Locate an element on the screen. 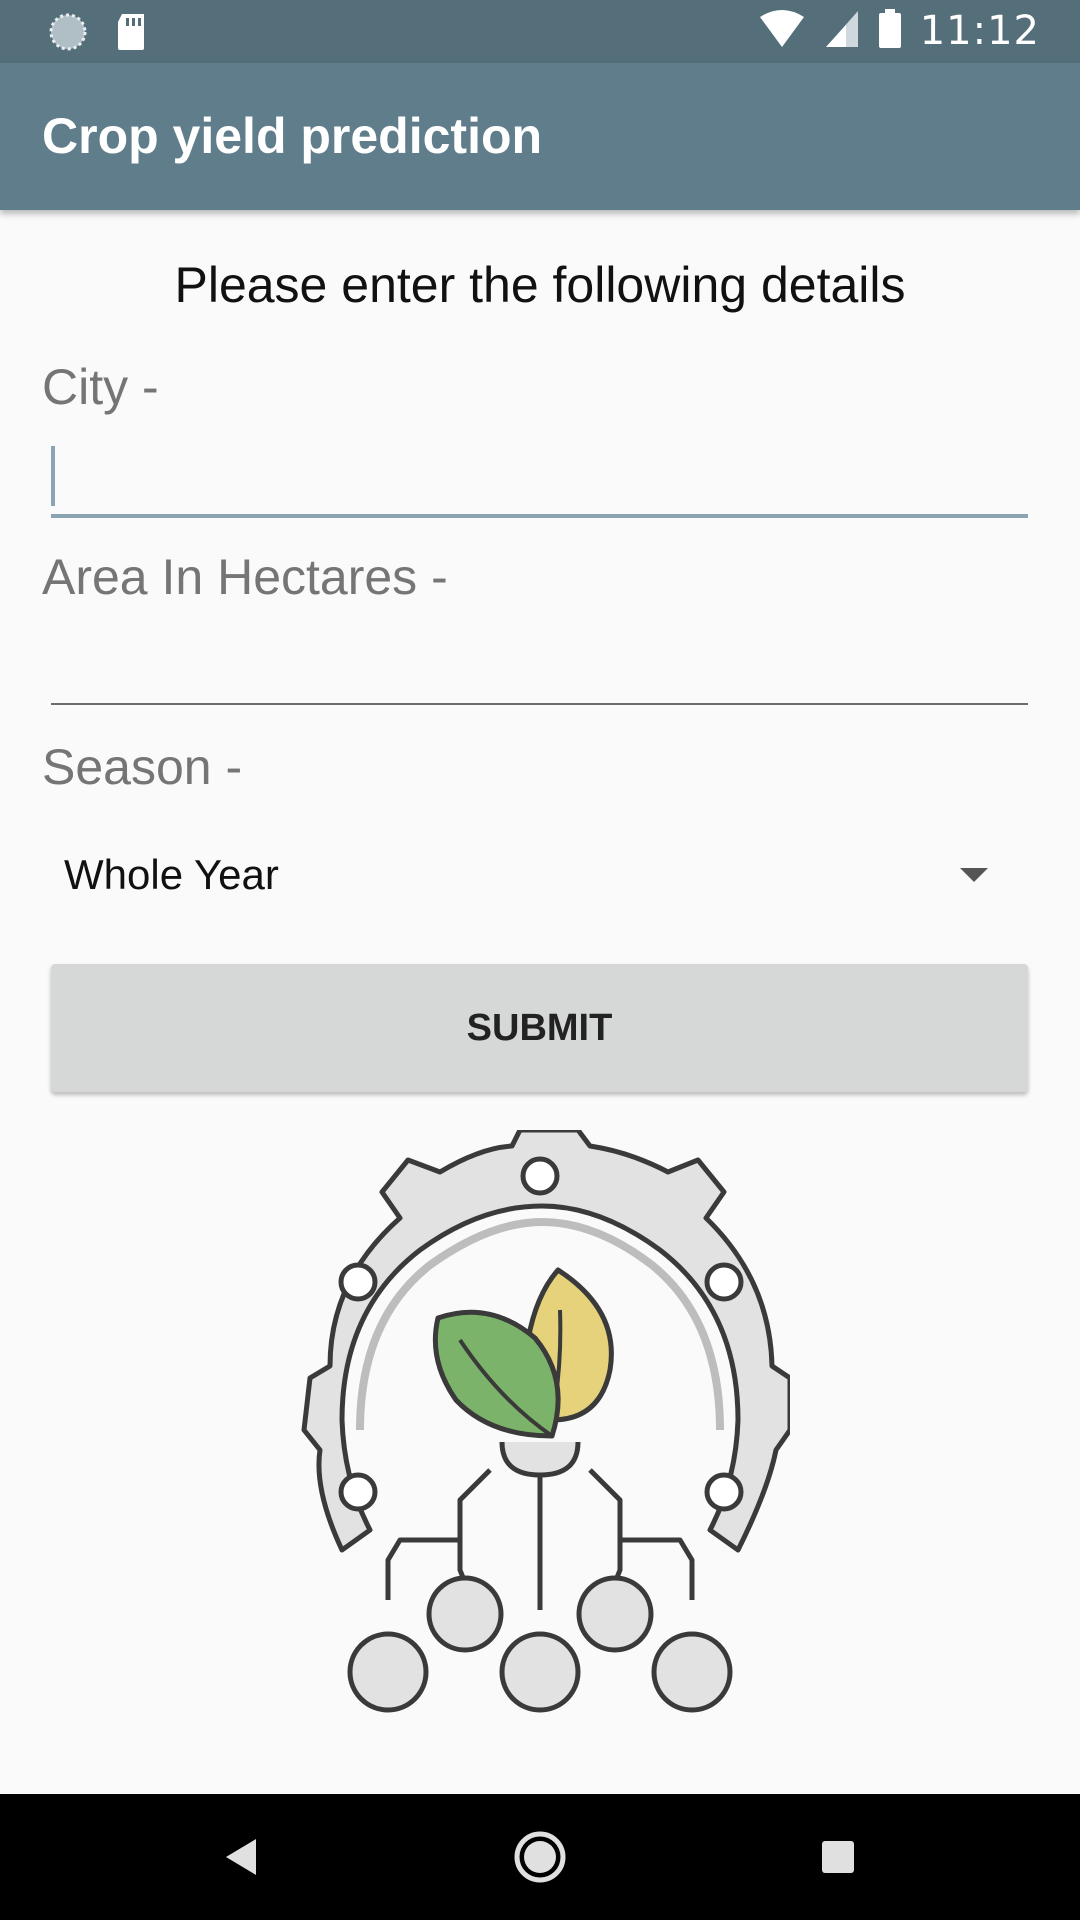 Image resolution: width=1080 pixels, height=1920 pixels. back-button is located at coordinates (240, 1857).